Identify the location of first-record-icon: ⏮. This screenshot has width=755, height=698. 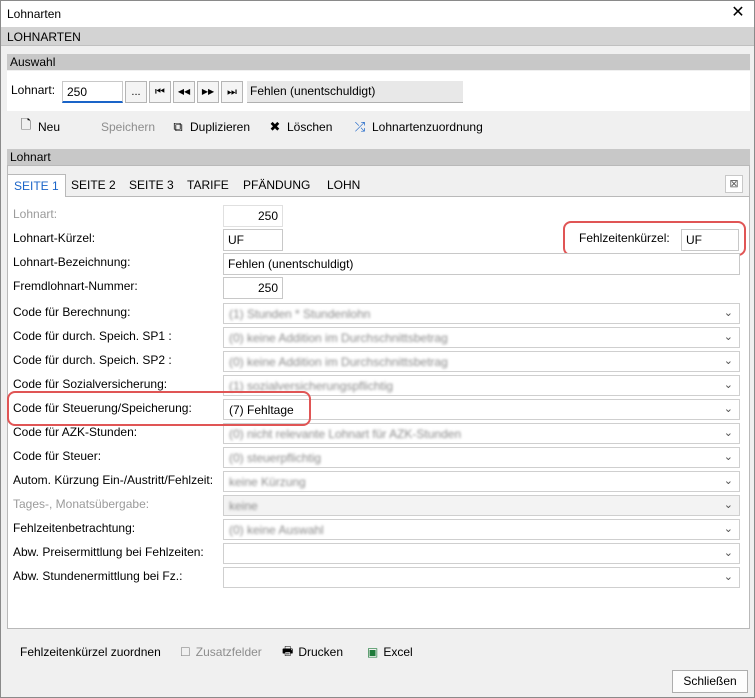
(160, 92).